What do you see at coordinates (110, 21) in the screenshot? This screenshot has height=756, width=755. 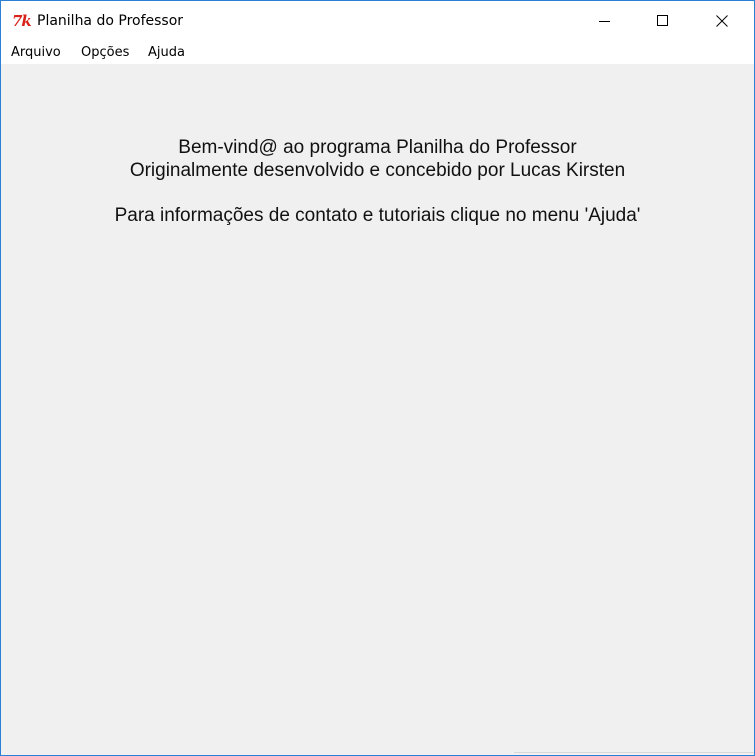 I see `window-title: Planilha do Professor` at bounding box center [110, 21].